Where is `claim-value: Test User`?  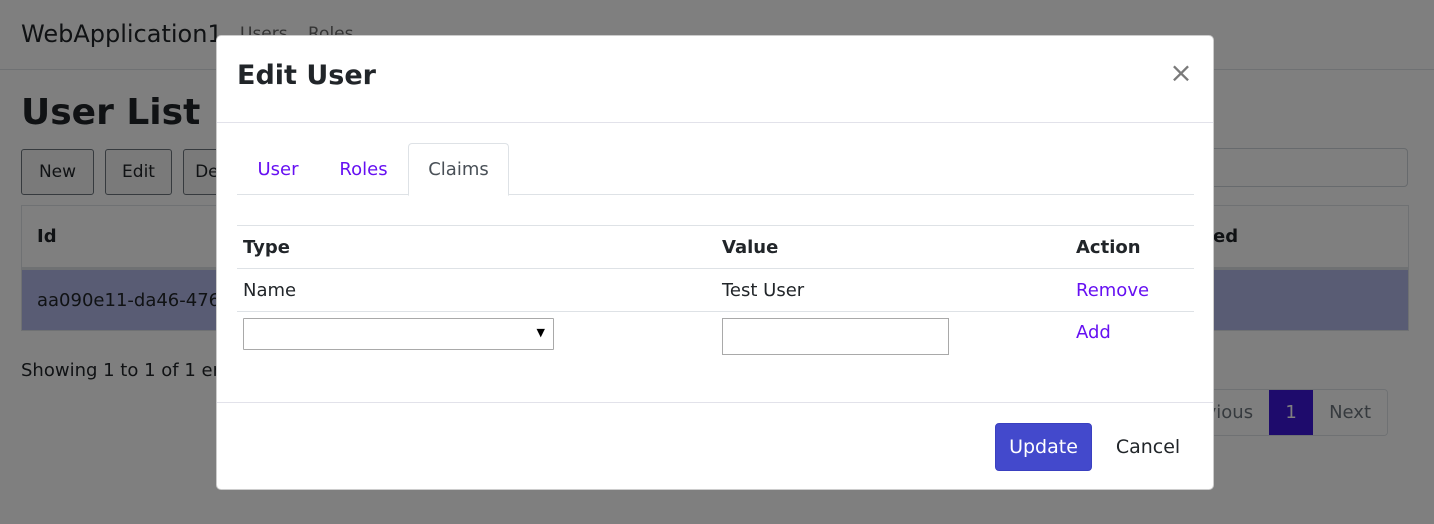 claim-value: Test User is located at coordinates (893, 290).